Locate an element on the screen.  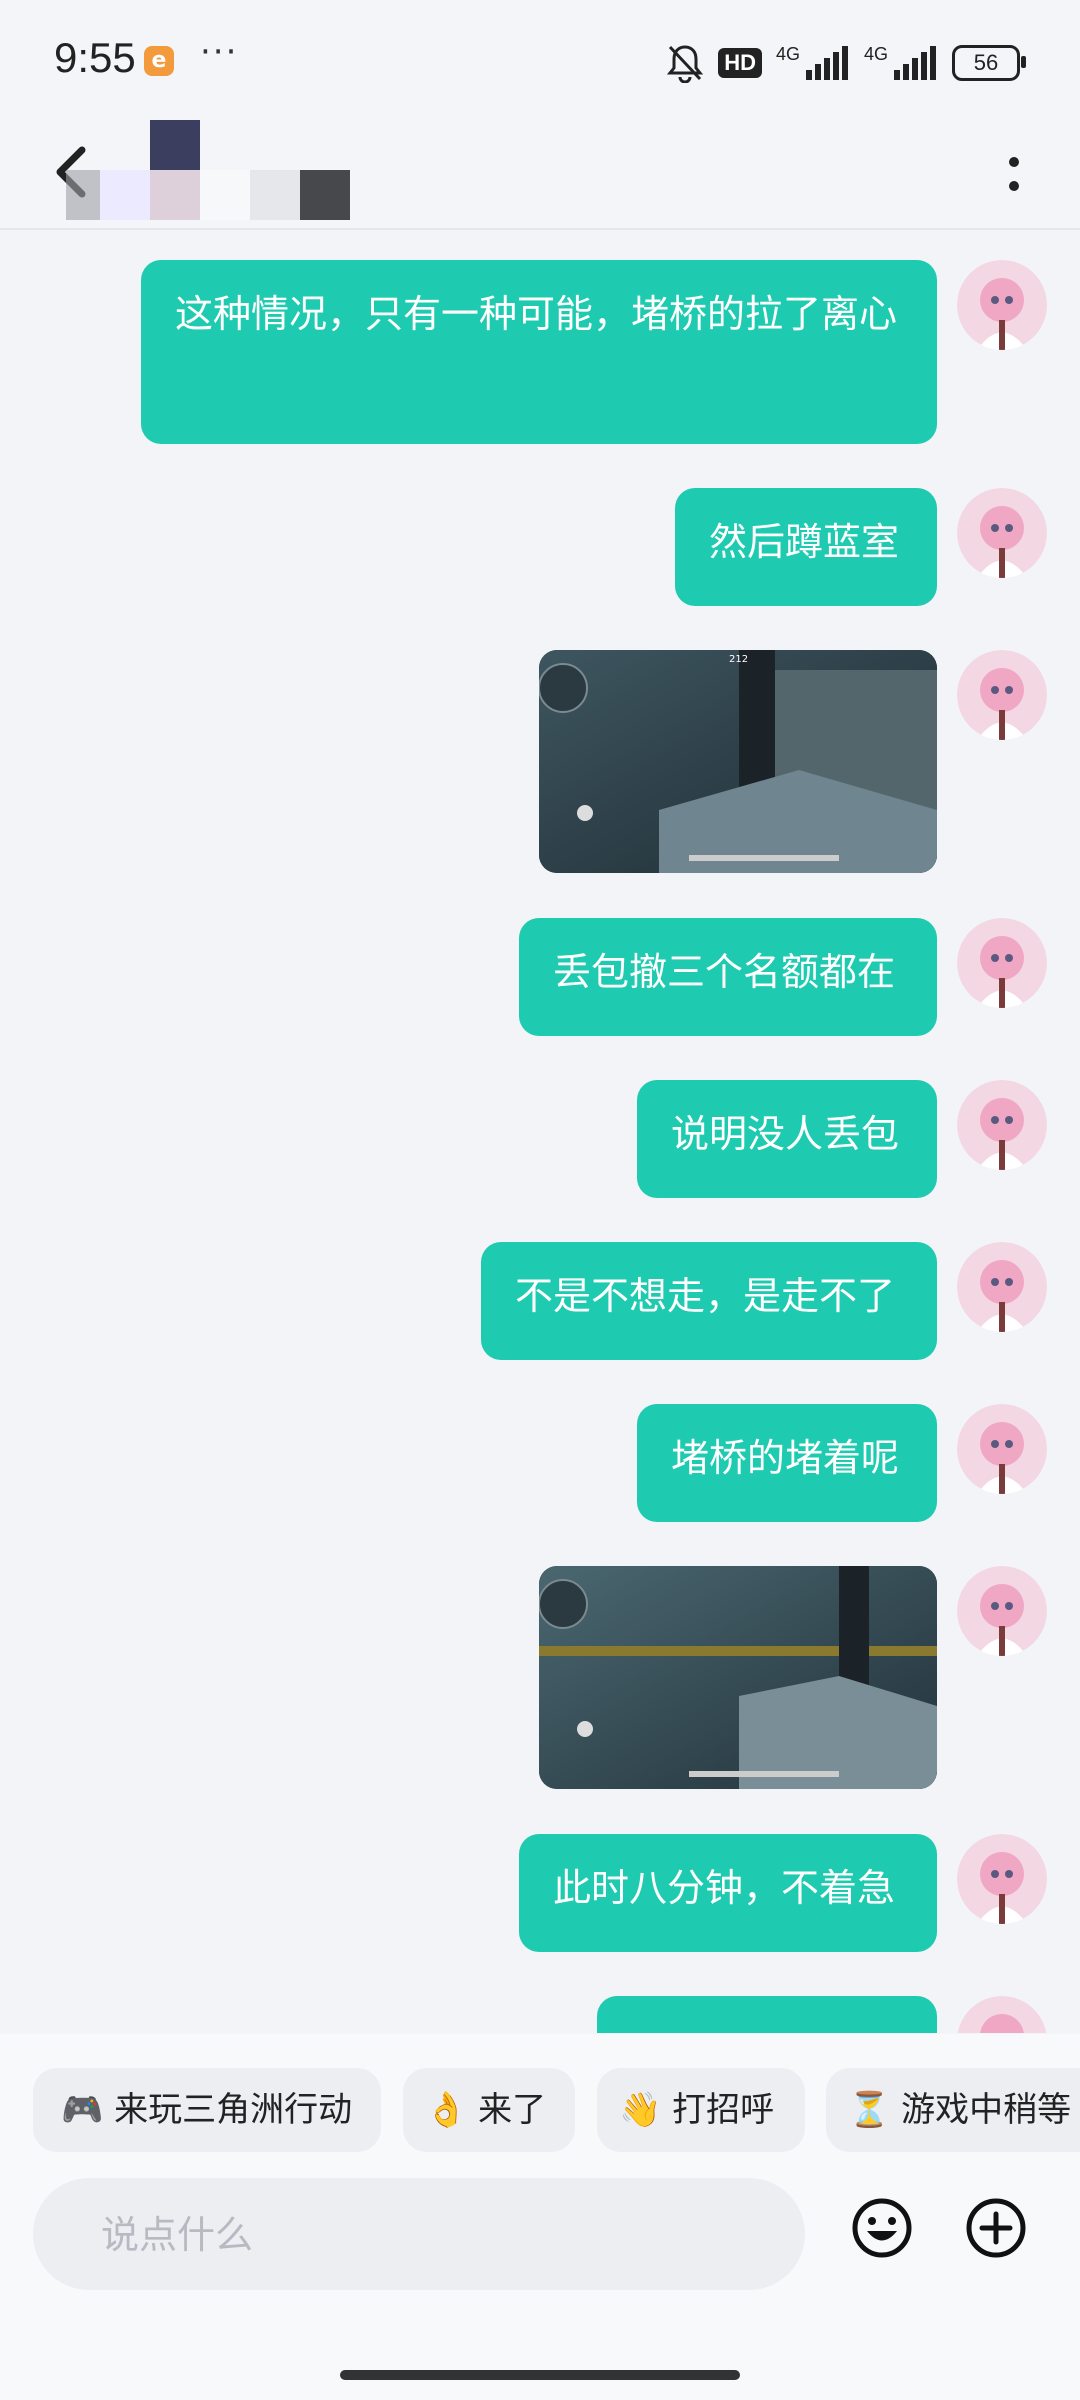
network-label-1: 4G is located at coordinates (787, 53).